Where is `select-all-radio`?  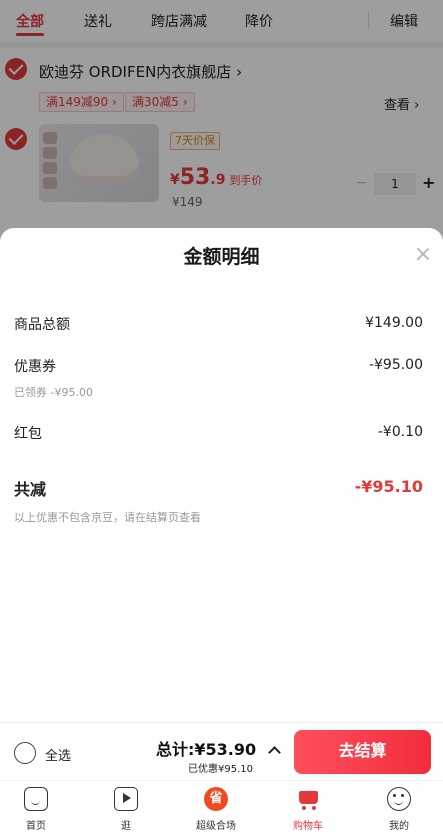
select-all-radio is located at coordinates (25, 753).